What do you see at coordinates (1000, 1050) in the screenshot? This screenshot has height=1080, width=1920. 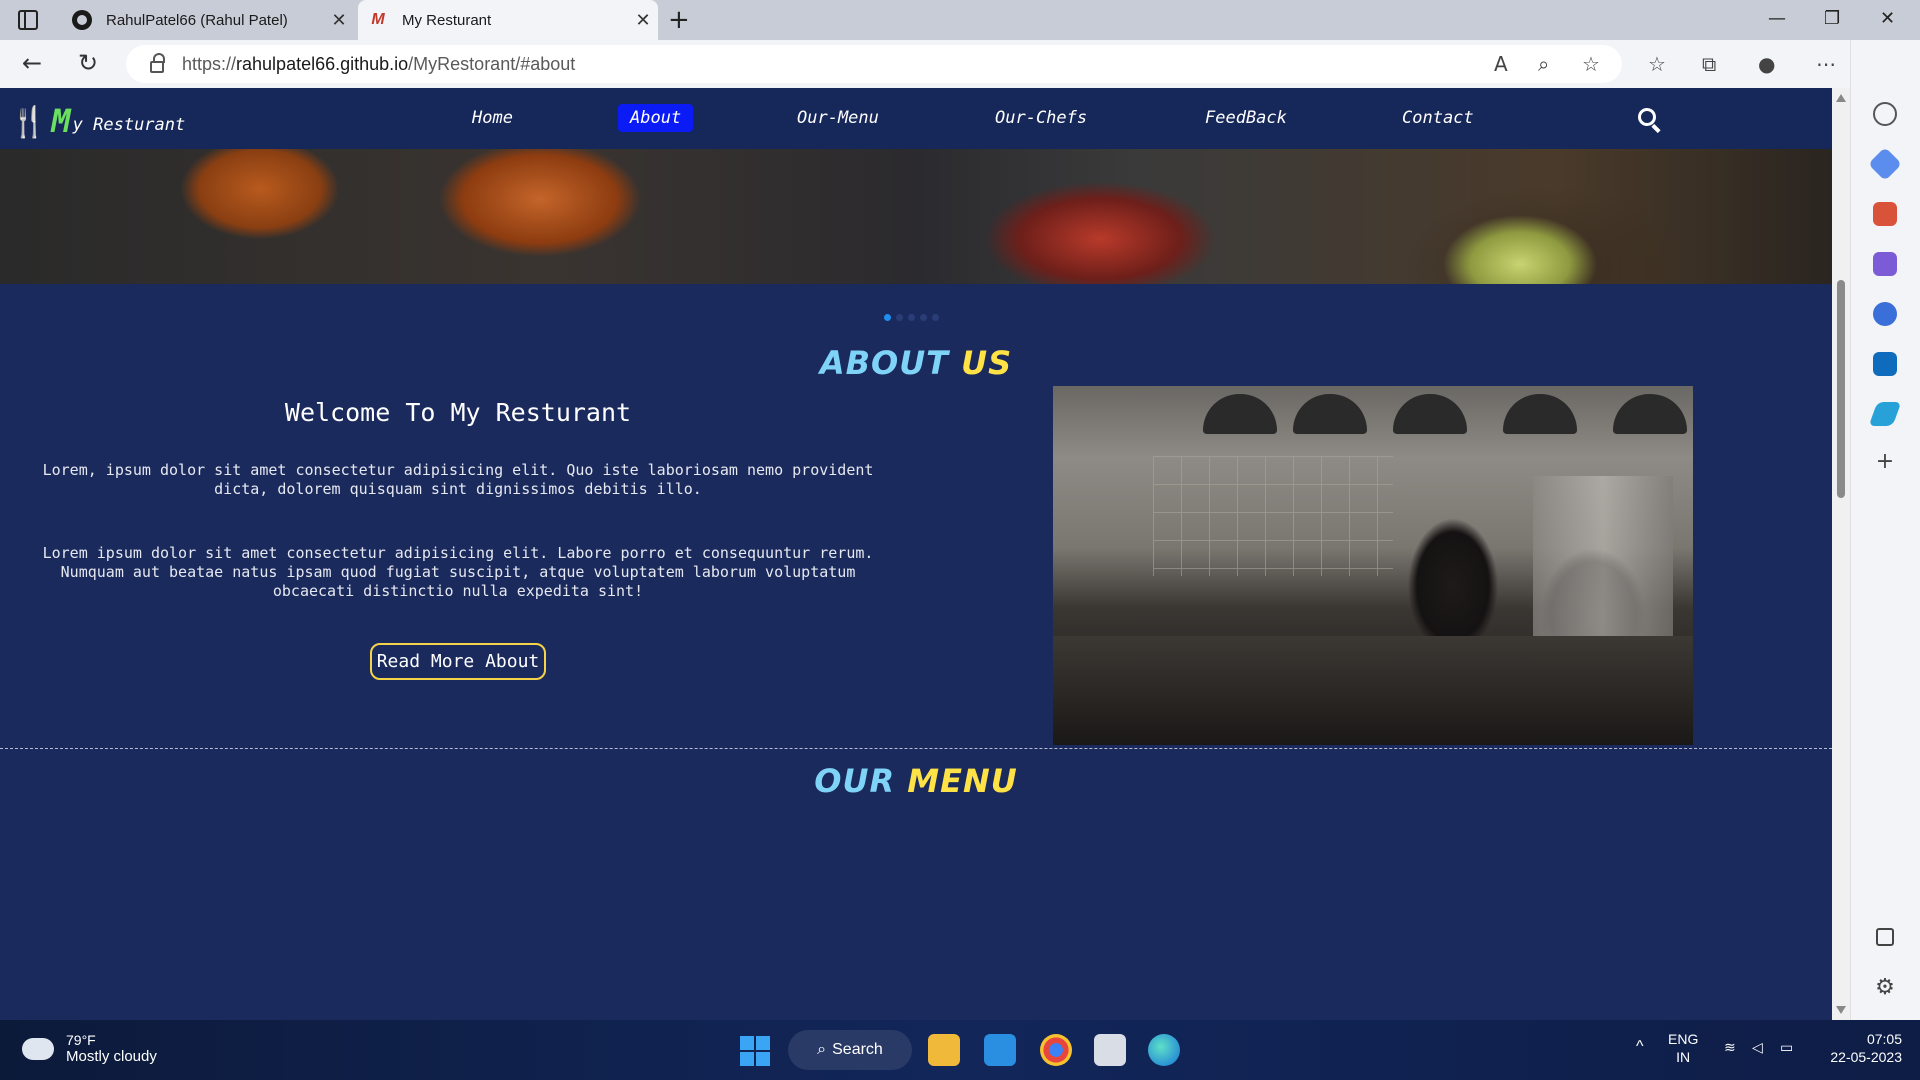 I see `vscode-icon` at bounding box center [1000, 1050].